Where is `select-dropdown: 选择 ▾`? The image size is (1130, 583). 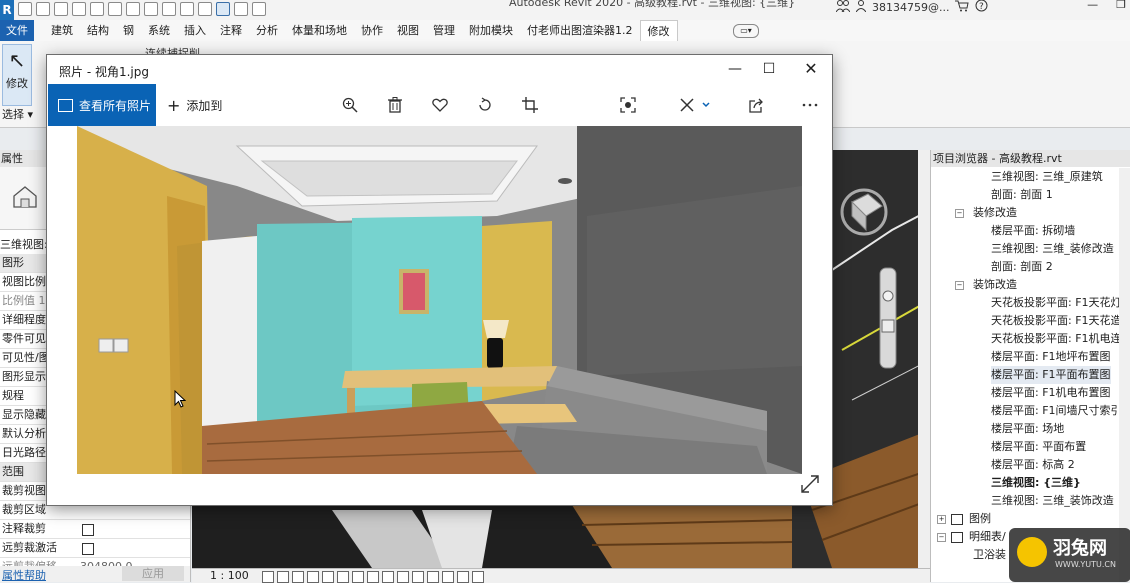
select-dropdown: 选择 ▾ is located at coordinates (17, 115).